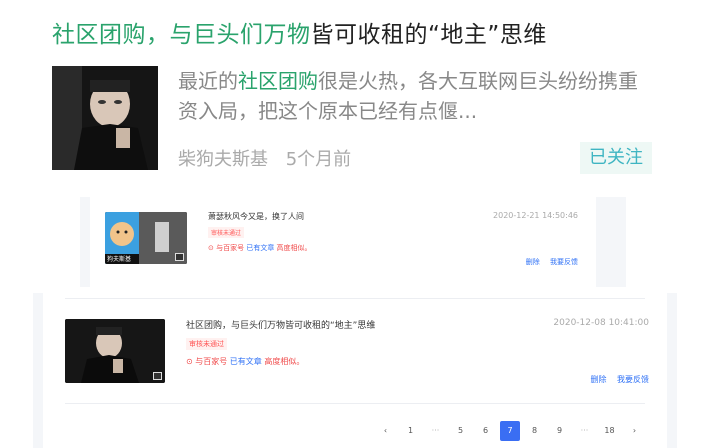 This screenshot has height=448, width=709. What do you see at coordinates (270, 158) in the screenshot?
I see `article-meta: 柴狗夫斯基 5个月前` at bounding box center [270, 158].